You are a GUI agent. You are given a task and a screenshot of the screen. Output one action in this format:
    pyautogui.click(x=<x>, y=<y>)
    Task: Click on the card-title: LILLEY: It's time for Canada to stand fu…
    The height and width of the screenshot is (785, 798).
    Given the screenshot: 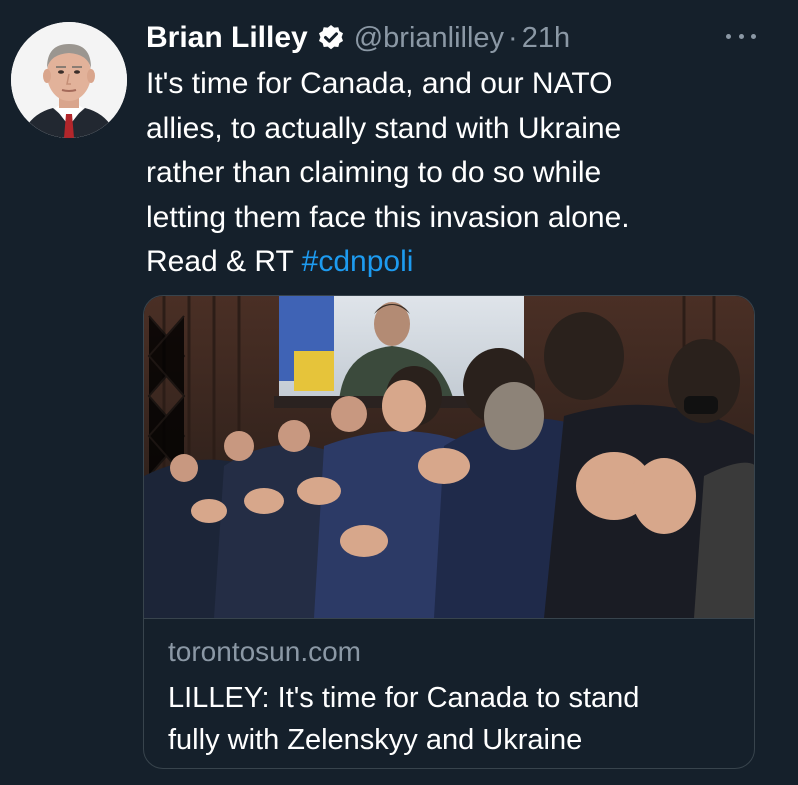 What is the action you would take?
    pyautogui.click(x=453, y=719)
    